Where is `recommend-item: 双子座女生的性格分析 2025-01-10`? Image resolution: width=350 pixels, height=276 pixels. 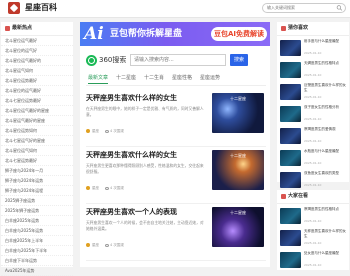 recommend-item: 双子座女生的性格分析 2025-01-10 is located at coordinates (313, 114).